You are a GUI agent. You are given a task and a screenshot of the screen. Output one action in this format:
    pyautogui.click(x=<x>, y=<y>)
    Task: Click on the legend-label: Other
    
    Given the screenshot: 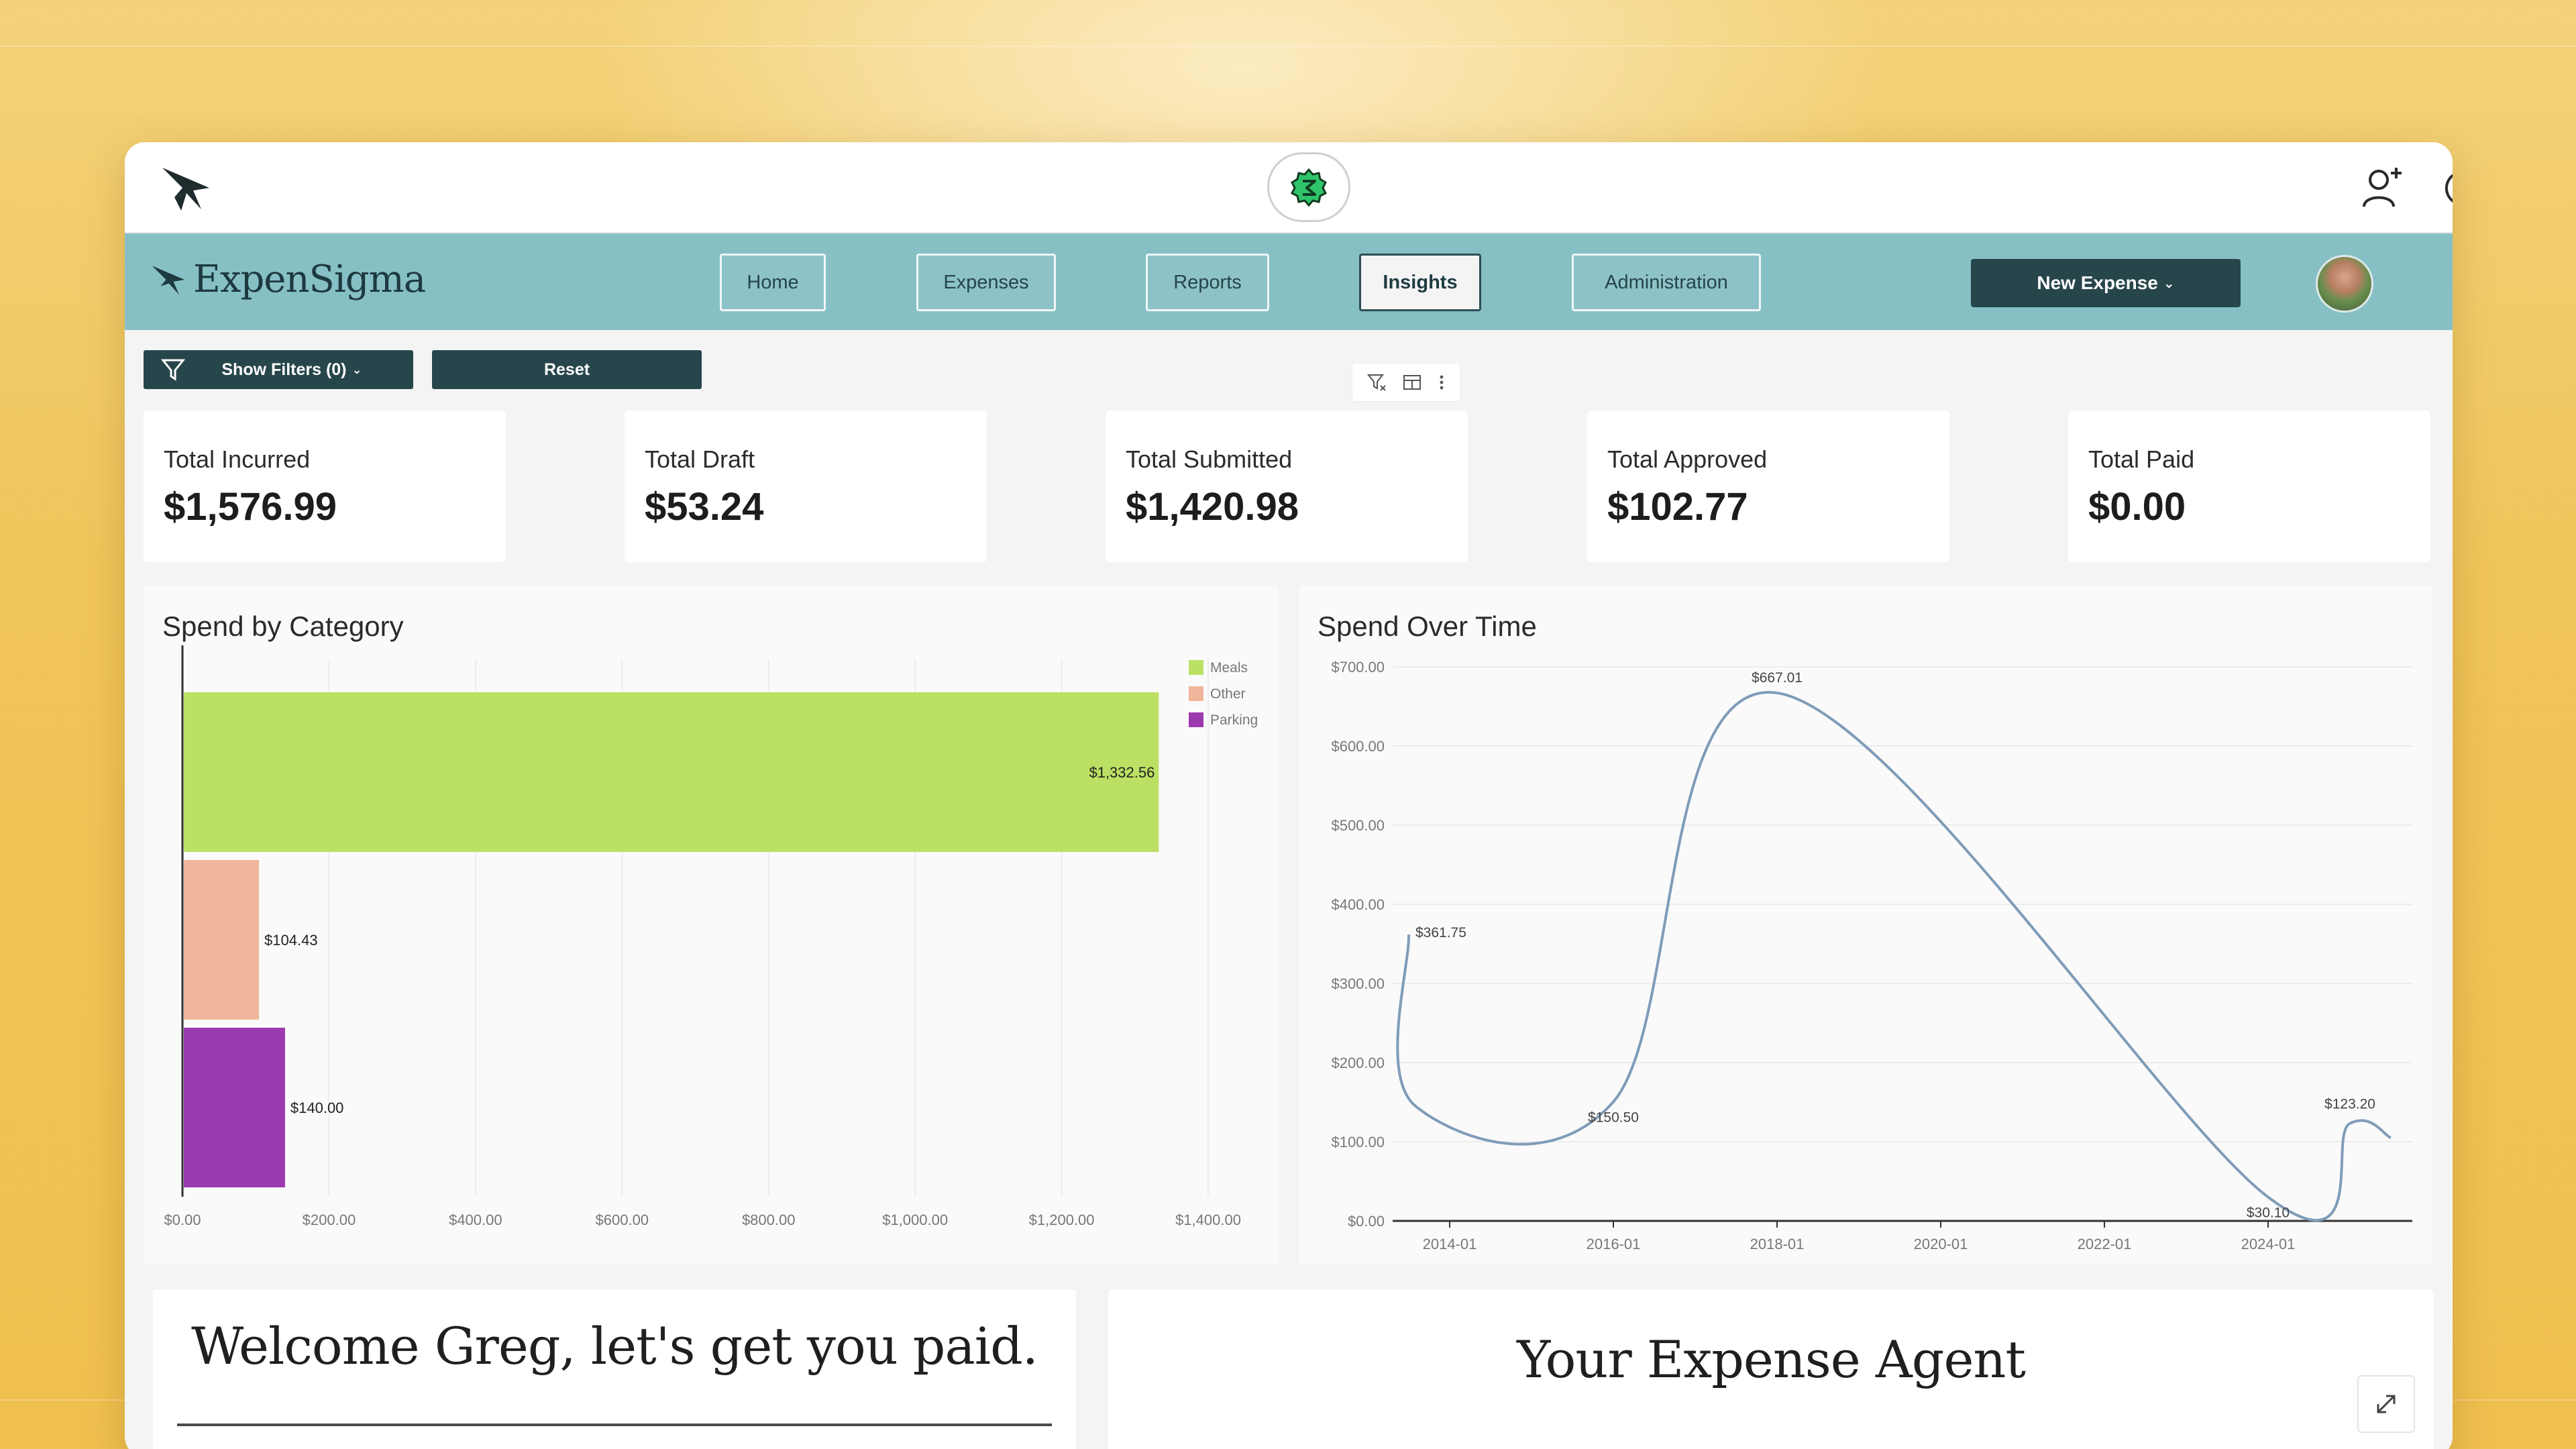 What is the action you would take?
    pyautogui.click(x=1228, y=694)
    